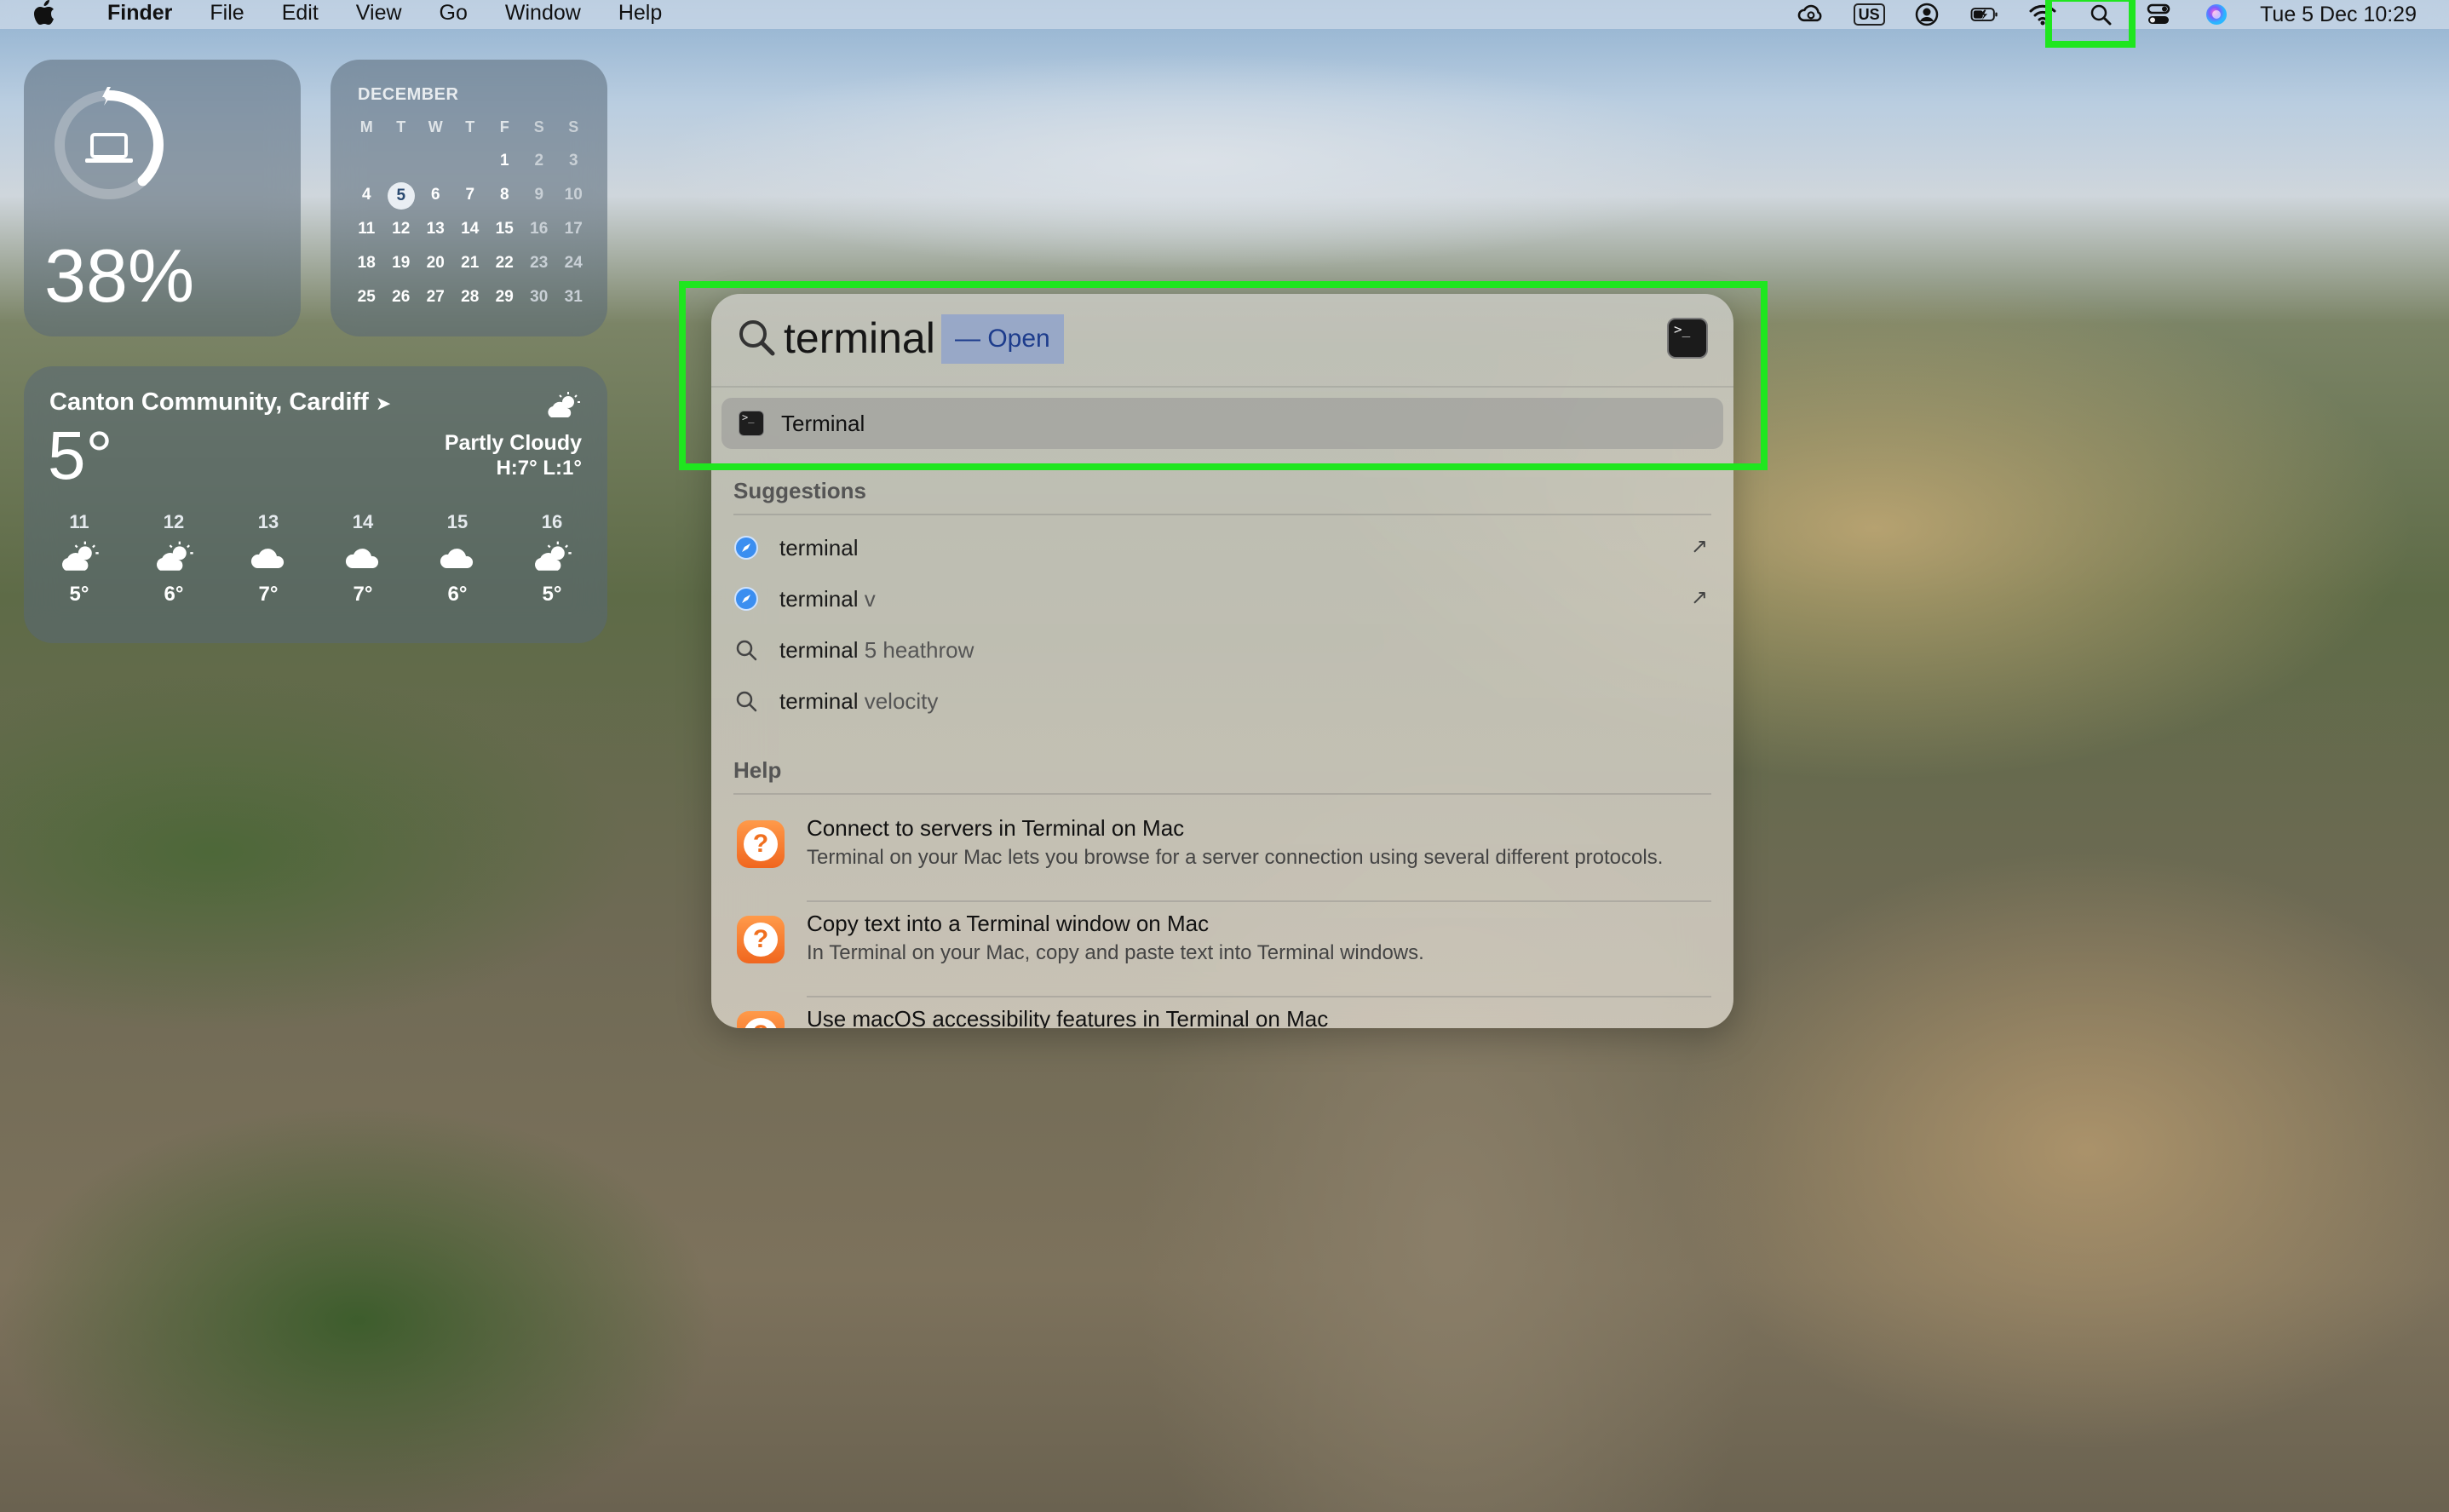 This screenshot has height=1512, width=2449. What do you see at coordinates (543, 14) in the screenshot?
I see `menu-window: Window` at bounding box center [543, 14].